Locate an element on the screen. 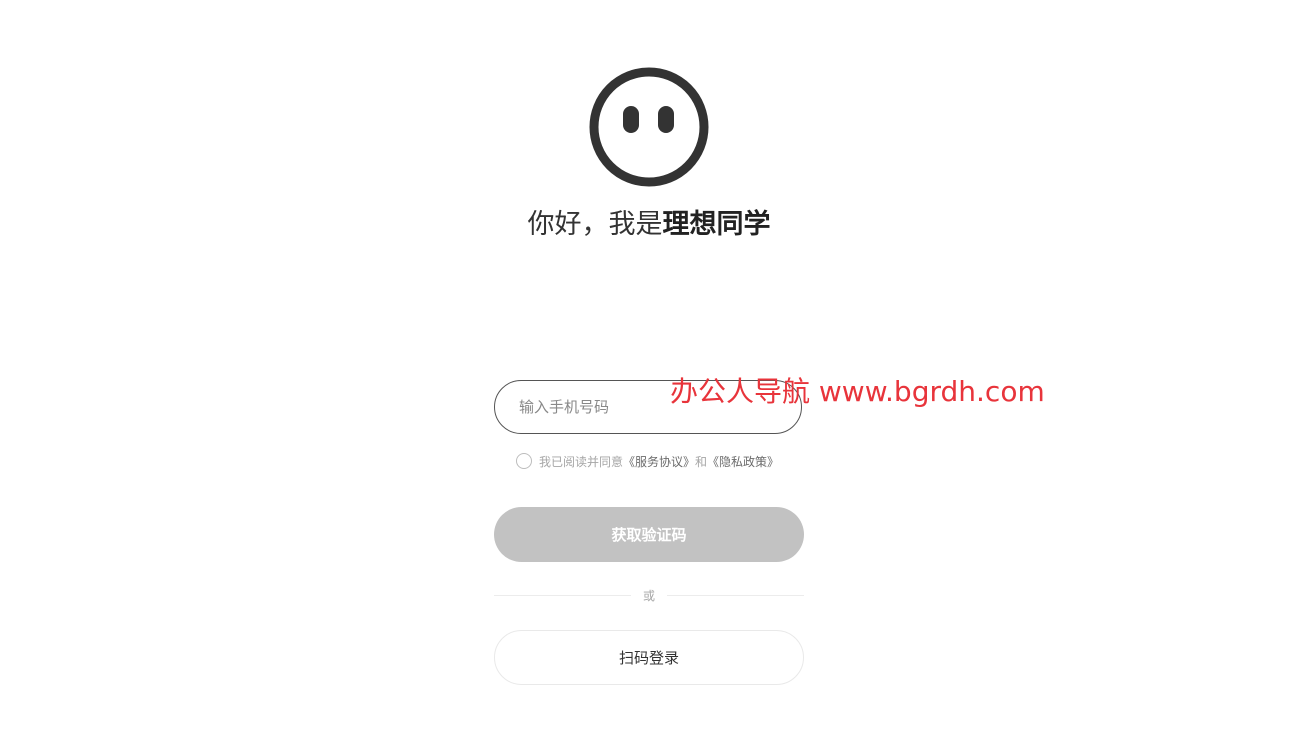 Image resolution: width=1311 pixels, height=741 pixels. agreement-and: 和 is located at coordinates (701, 461).